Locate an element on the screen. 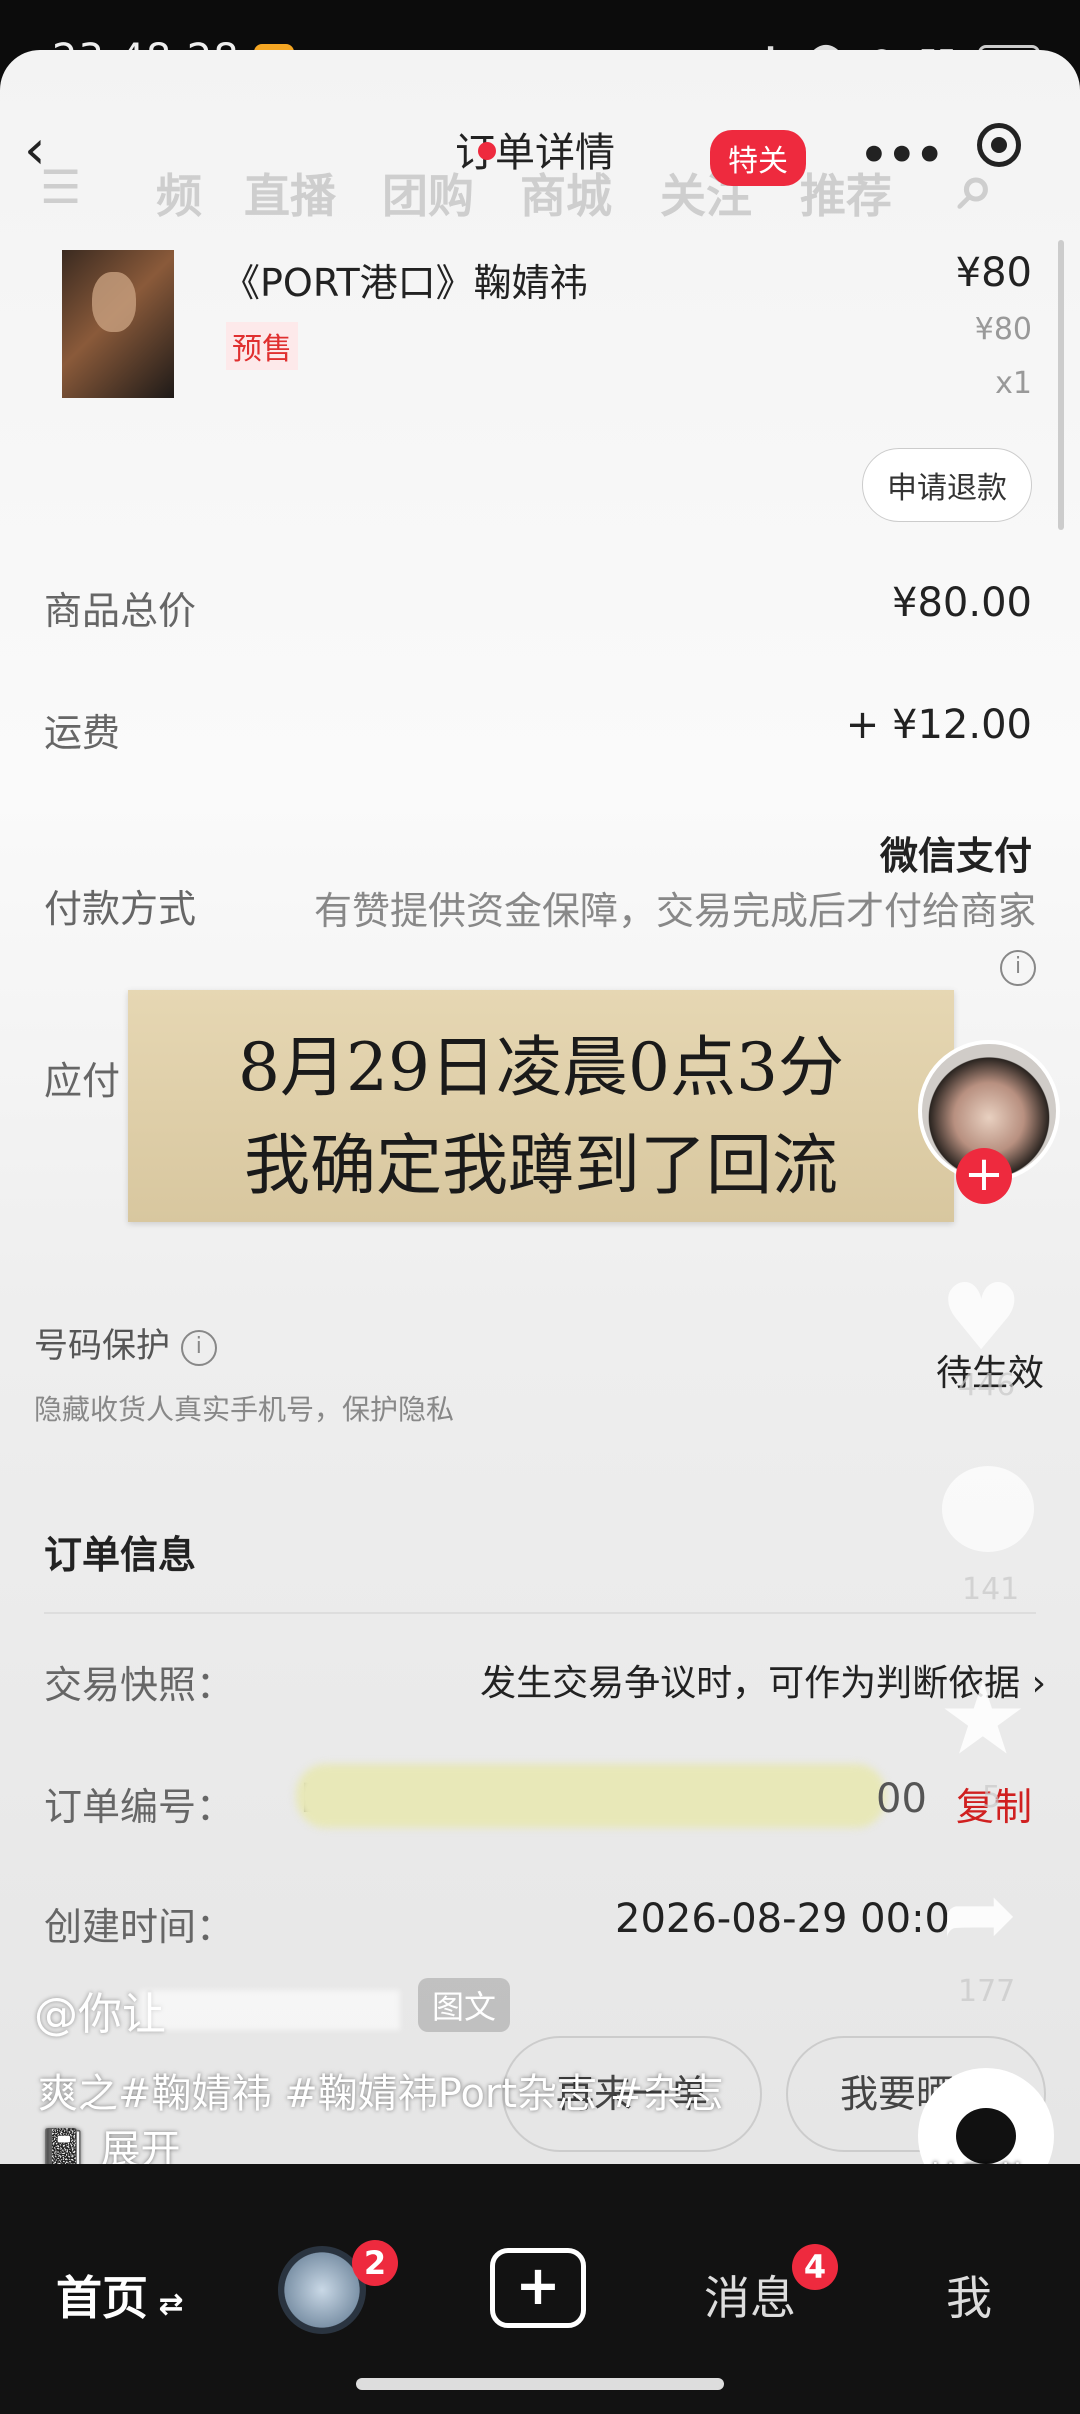 The image size is (1080, 2414). product-original-price: ¥80 is located at coordinates (1003, 329).